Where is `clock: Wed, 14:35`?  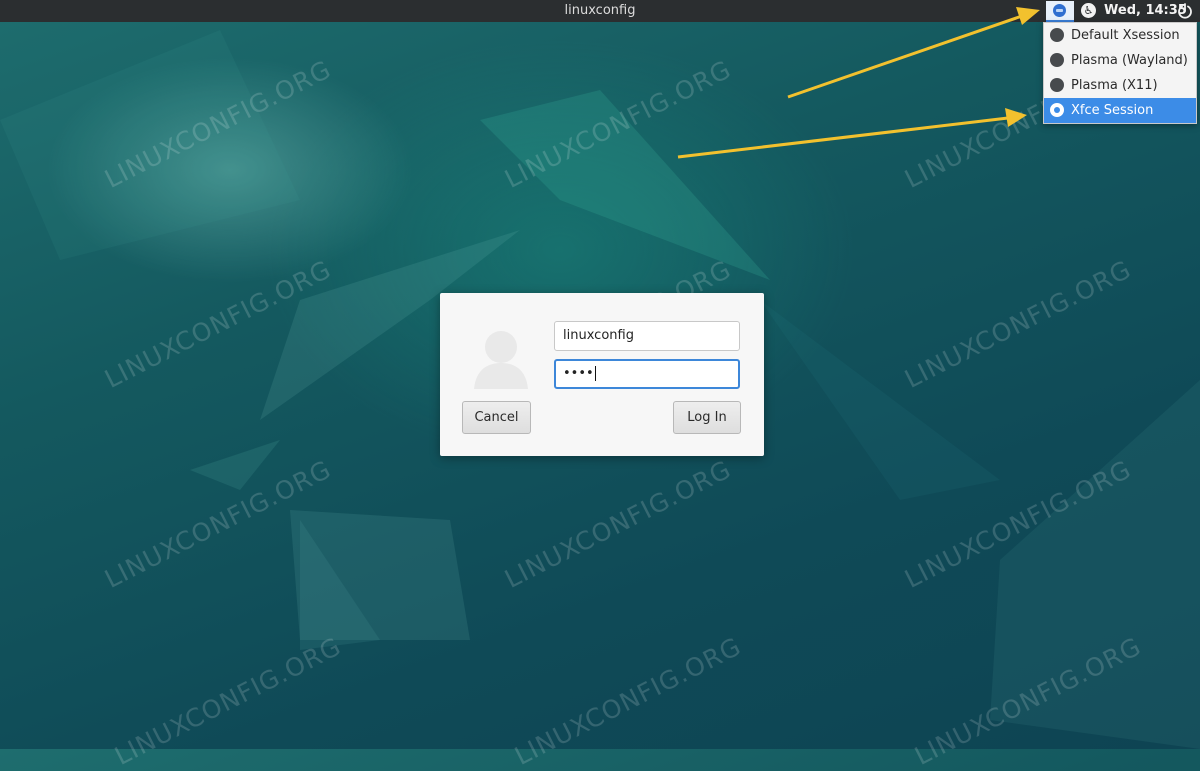
clock: Wed, 14:35 is located at coordinates (1145, 10).